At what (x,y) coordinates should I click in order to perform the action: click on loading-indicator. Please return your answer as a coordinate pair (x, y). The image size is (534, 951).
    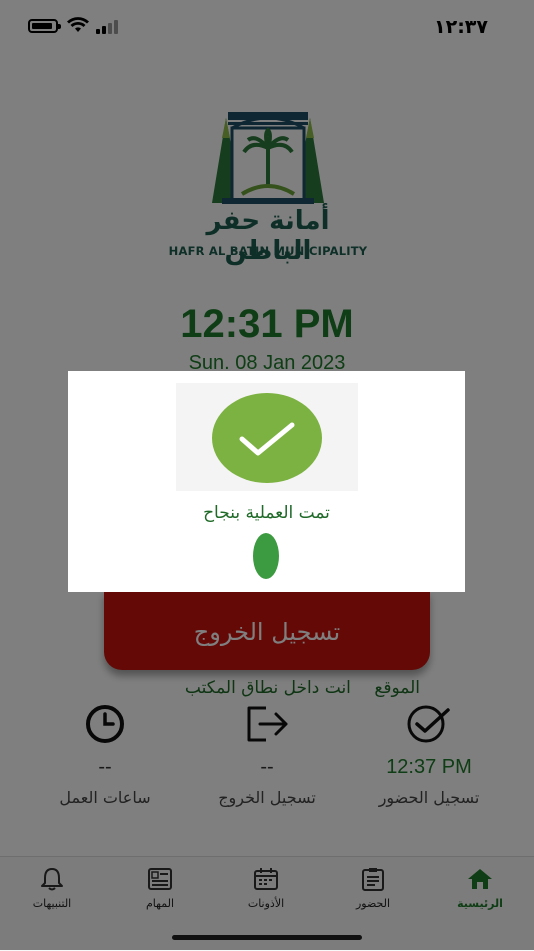
    Looking at the image, I should click on (266, 556).